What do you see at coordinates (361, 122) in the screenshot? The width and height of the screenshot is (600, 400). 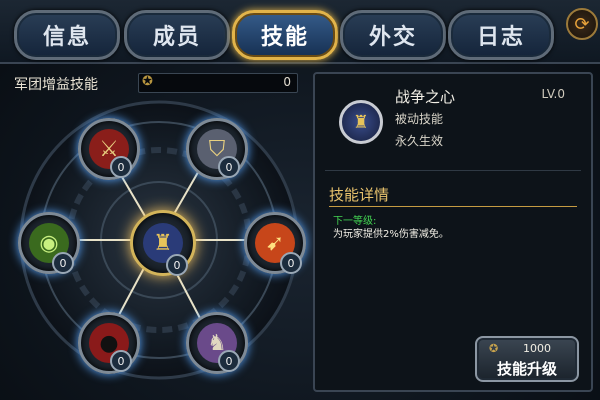 I see `lion-shield-icon: ♜` at bounding box center [361, 122].